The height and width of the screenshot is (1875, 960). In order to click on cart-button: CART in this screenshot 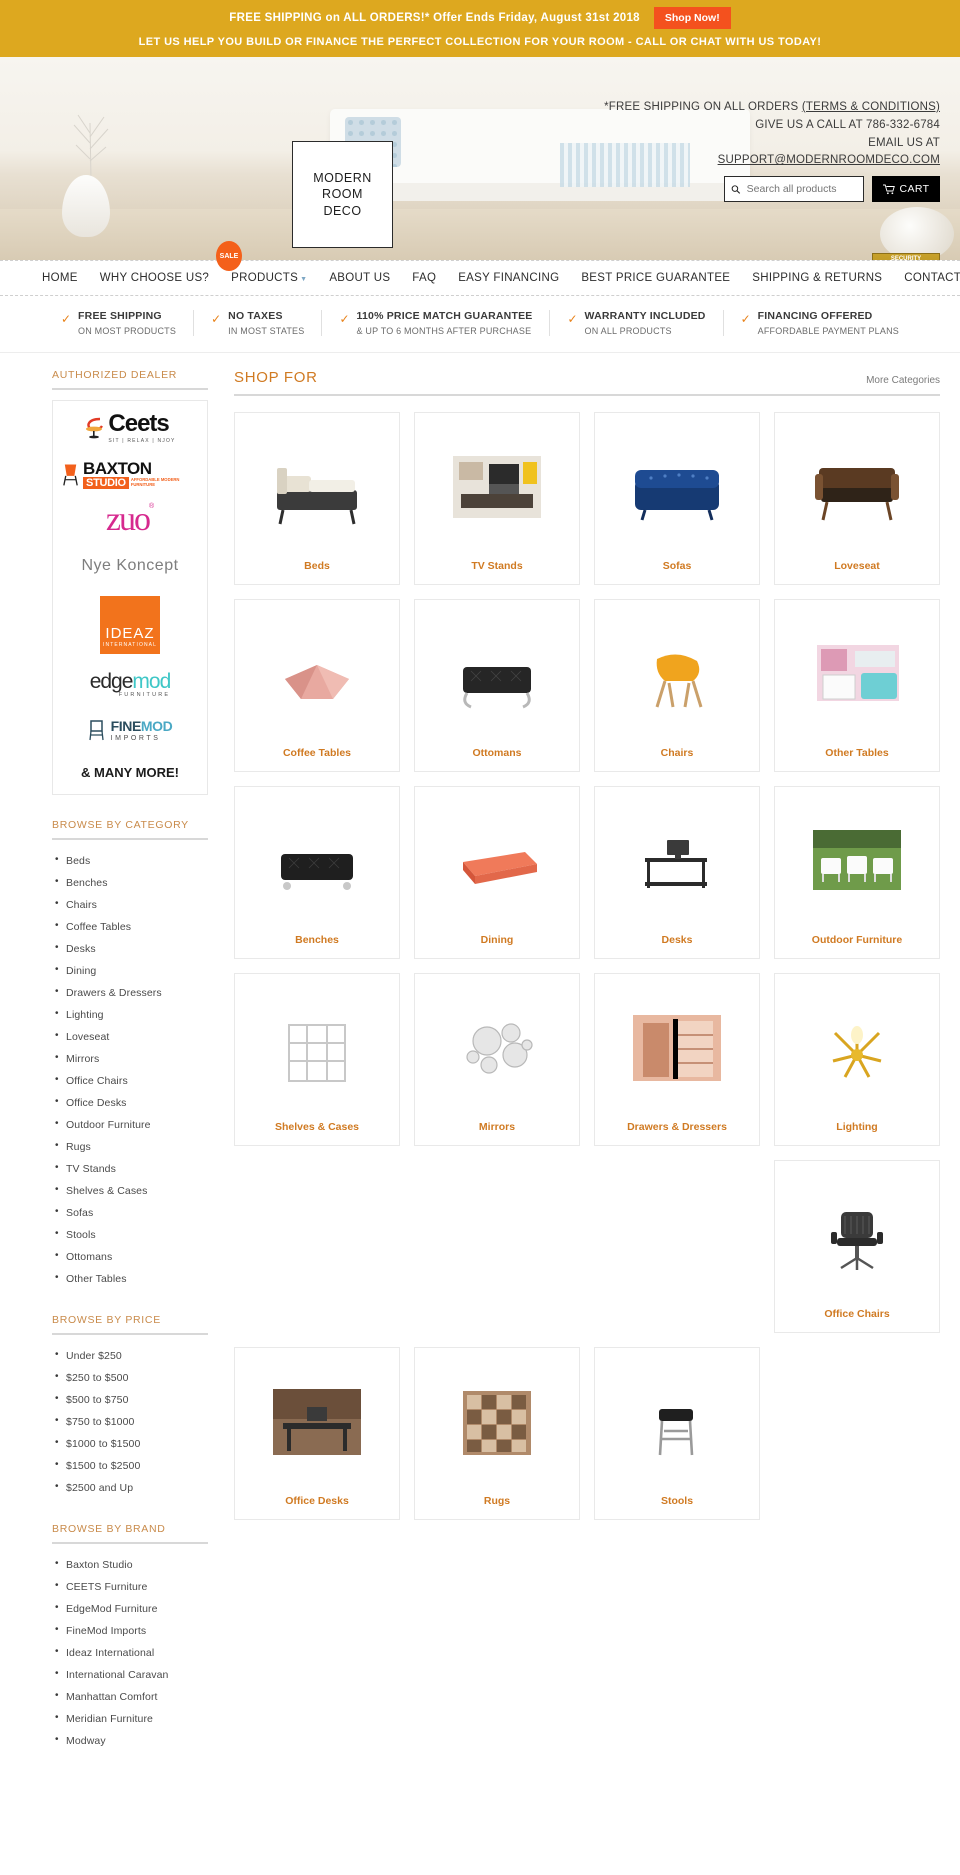, I will do `click(906, 189)`.